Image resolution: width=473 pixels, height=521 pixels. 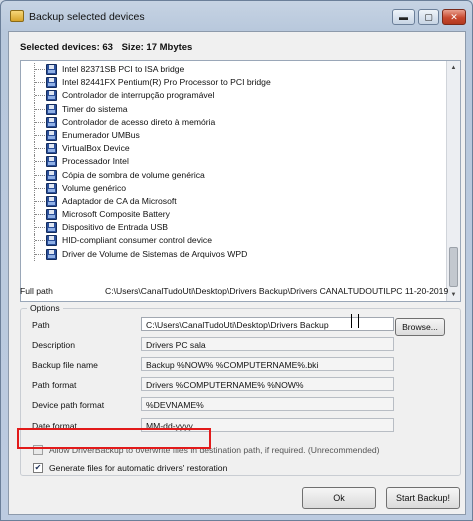 What do you see at coordinates (114, 438) in the screenshot?
I see `highlight-annotation` at bounding box center [114, 438].